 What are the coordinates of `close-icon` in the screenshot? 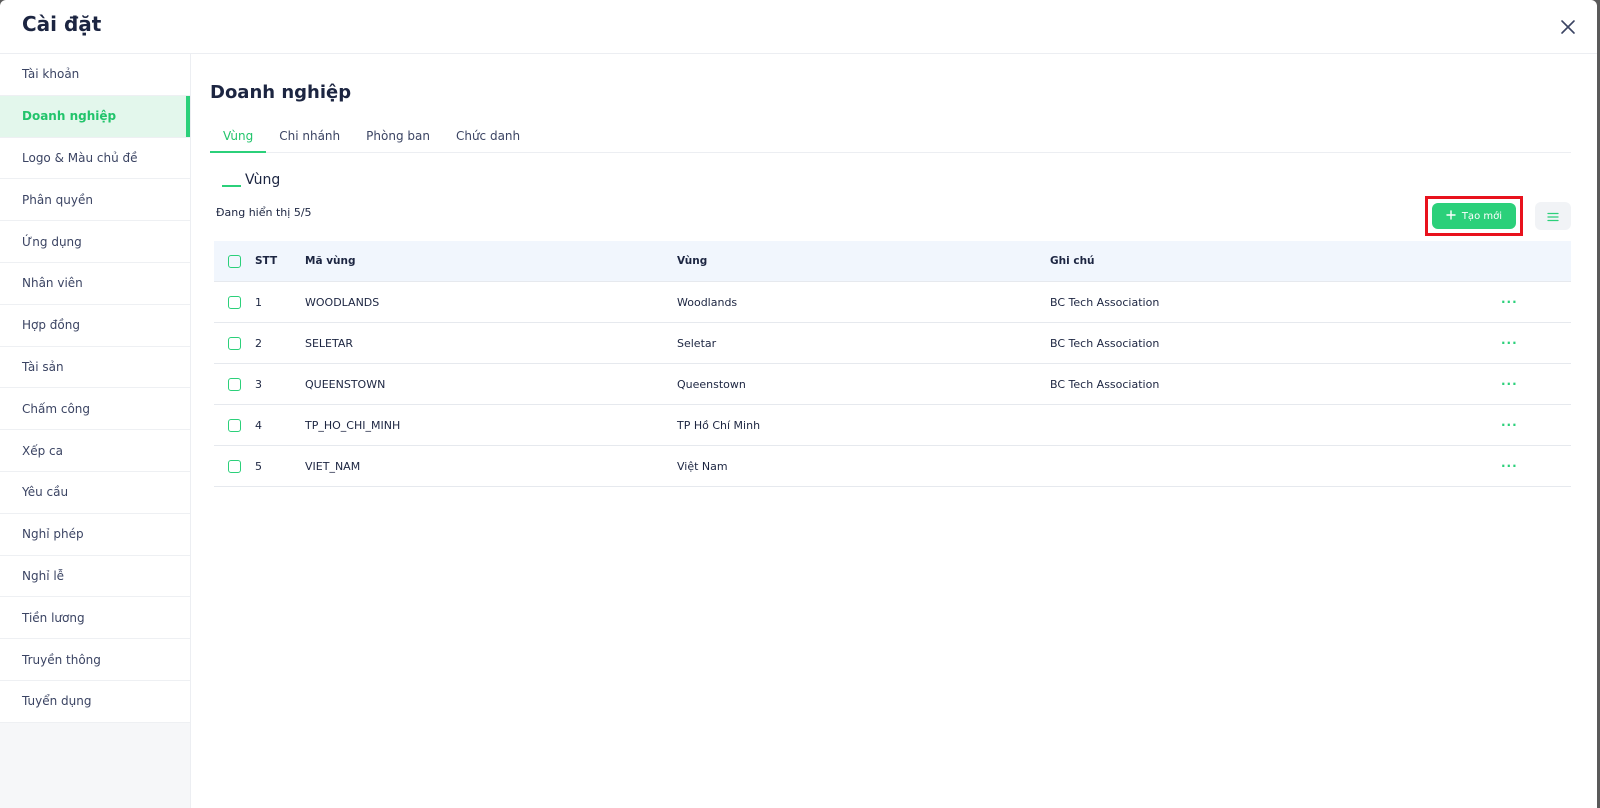 It's located at (1568, 27).